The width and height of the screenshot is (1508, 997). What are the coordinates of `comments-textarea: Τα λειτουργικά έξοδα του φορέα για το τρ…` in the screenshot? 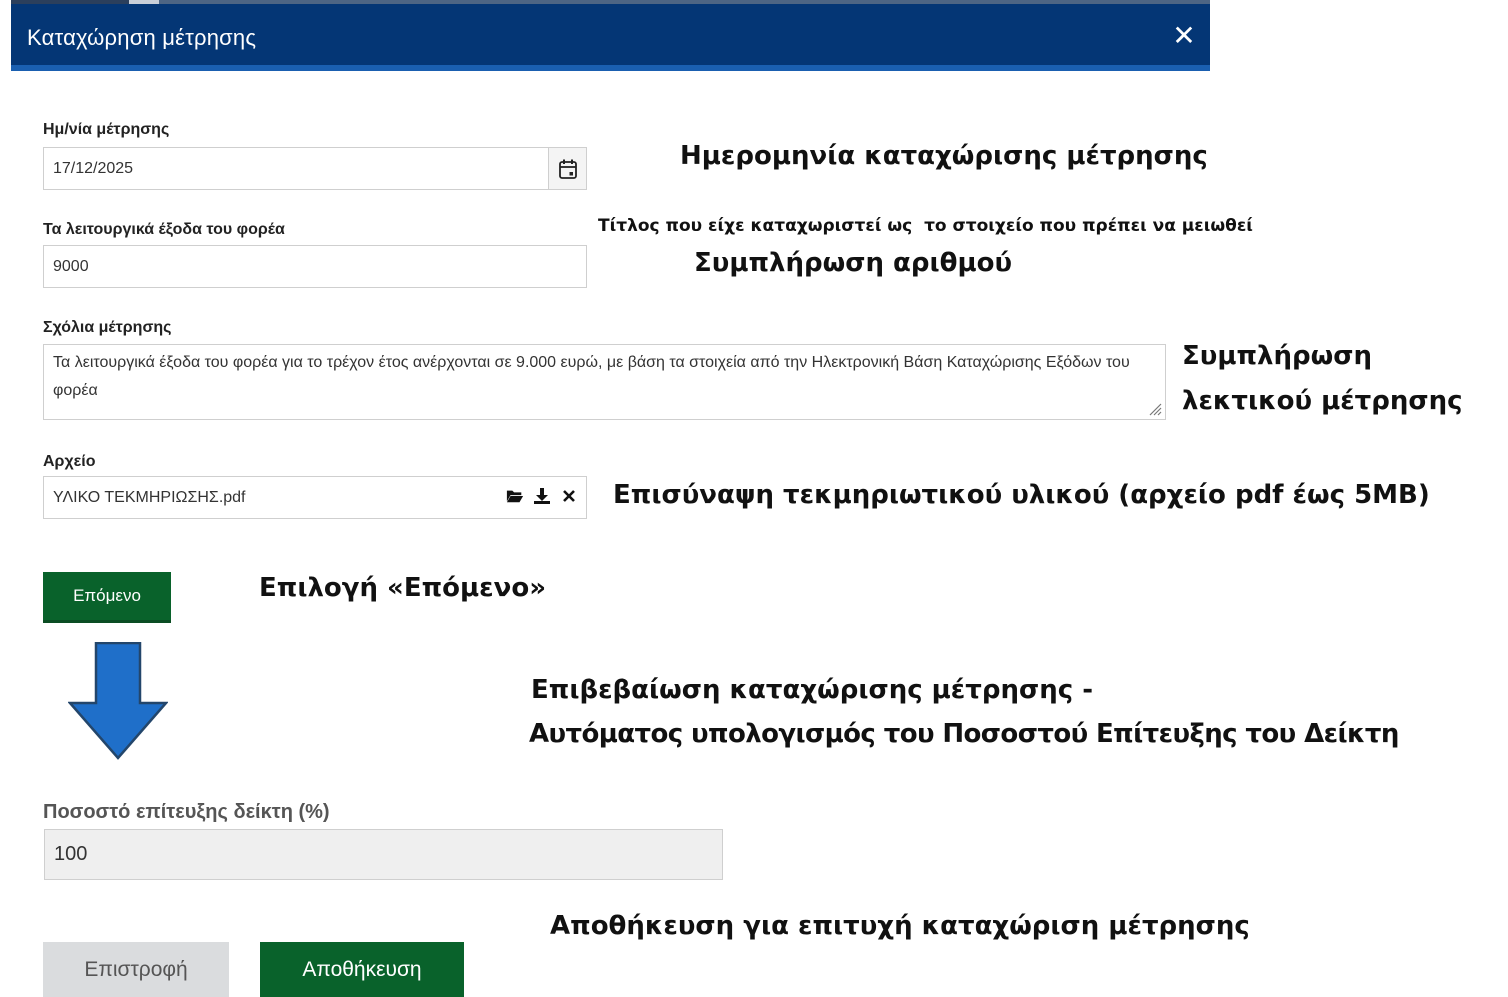 It's located at (604, 382).